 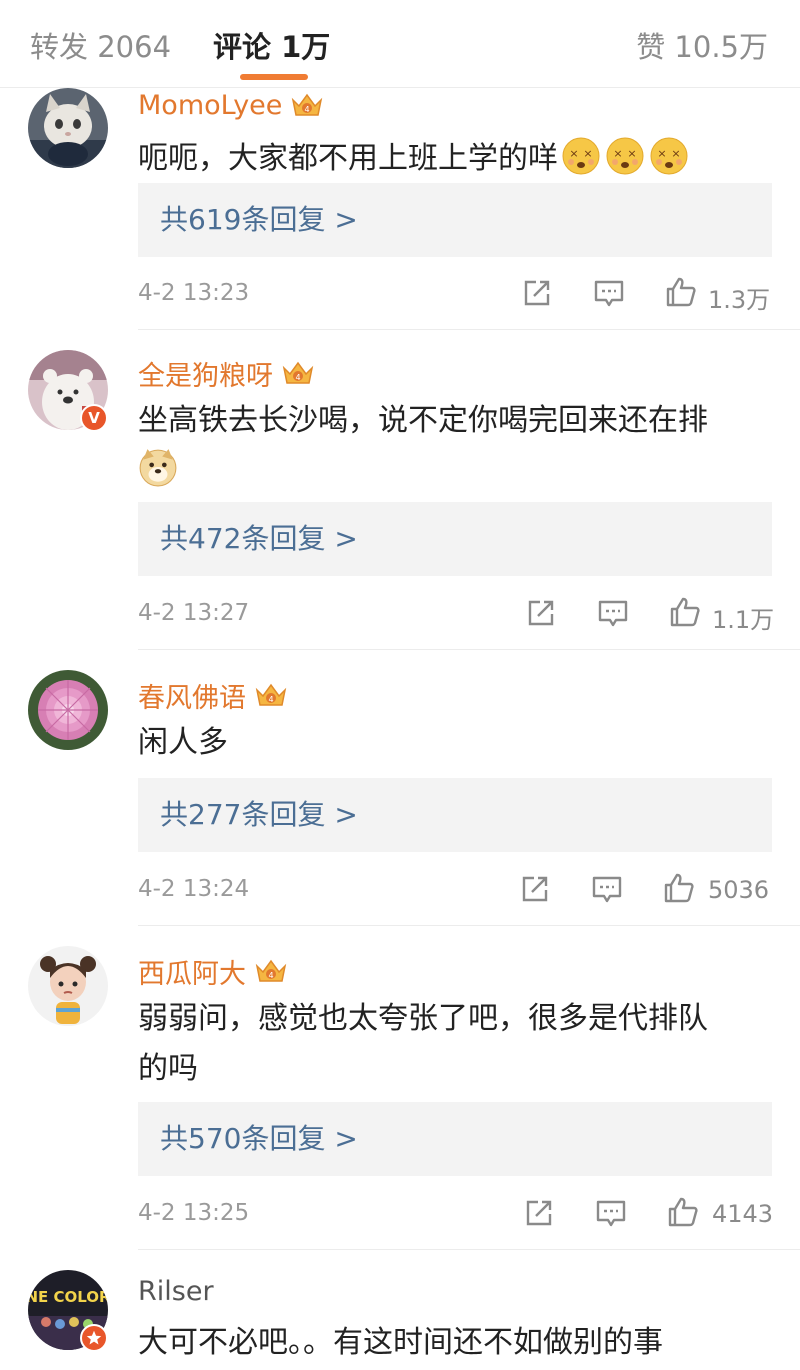 I want to click on star-icon, so click(x=94, y=1337).